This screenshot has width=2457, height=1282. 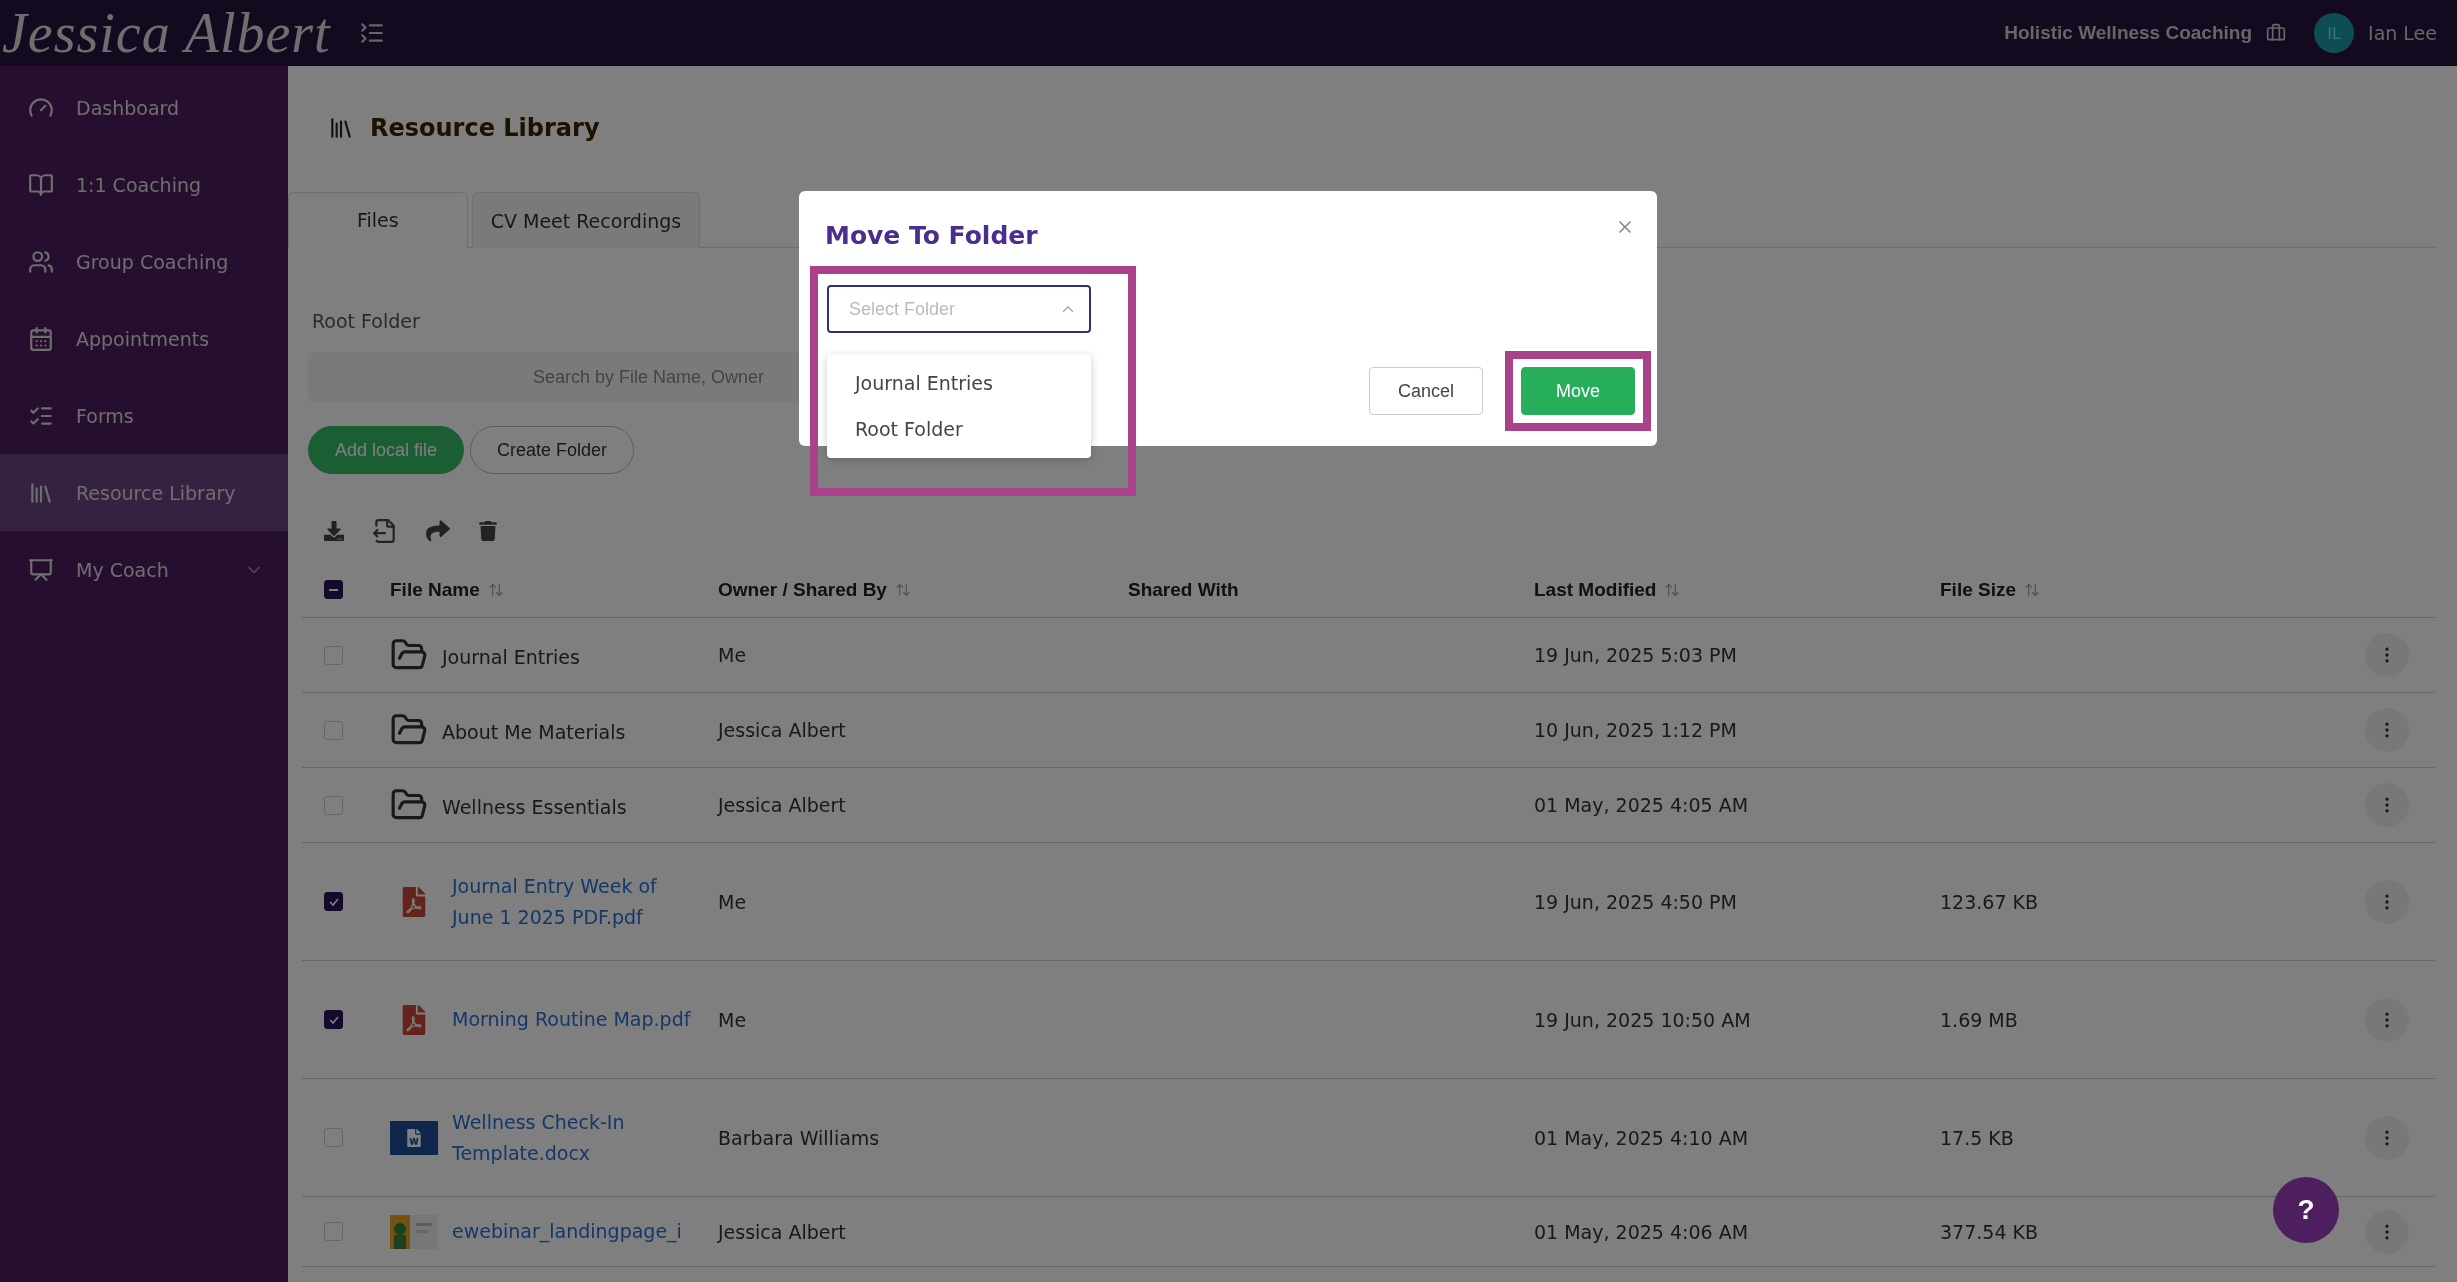 What do you see at coordinates (156, 492) in the screenshot?
I see `sidebar-label: Resource Library` at bounding box center [156, 492].